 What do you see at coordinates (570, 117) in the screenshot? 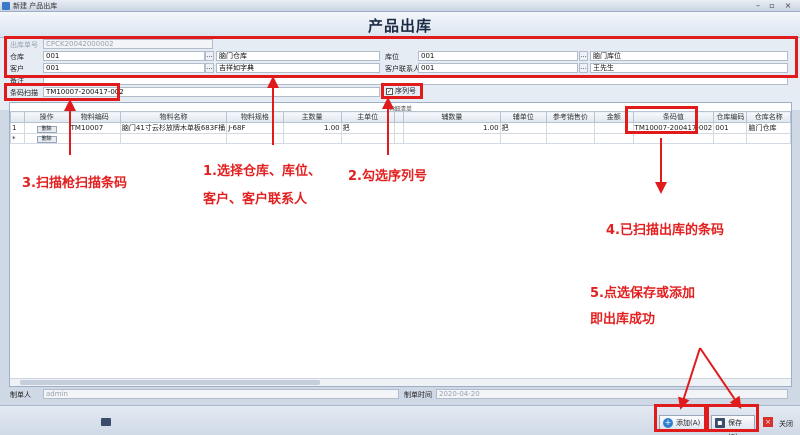
I see `col-header: 参考销售价` at bounding box center [570, 117].